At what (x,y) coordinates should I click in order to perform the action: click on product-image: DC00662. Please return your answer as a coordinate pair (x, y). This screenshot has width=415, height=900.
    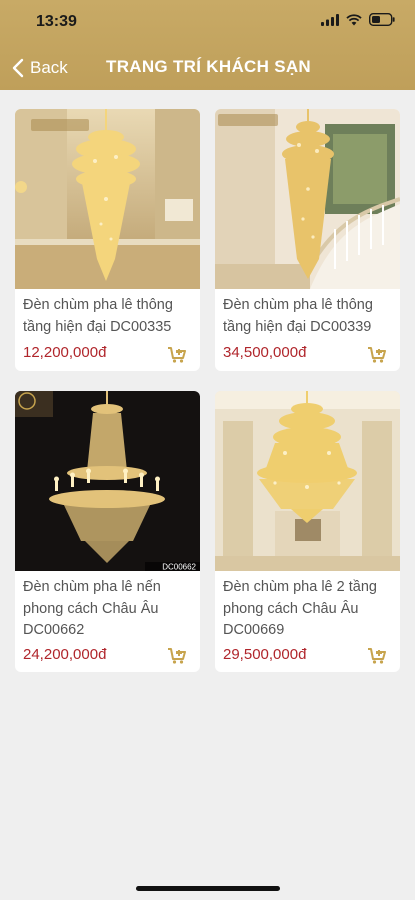
    Looking at the image, I should click on (107, 481).